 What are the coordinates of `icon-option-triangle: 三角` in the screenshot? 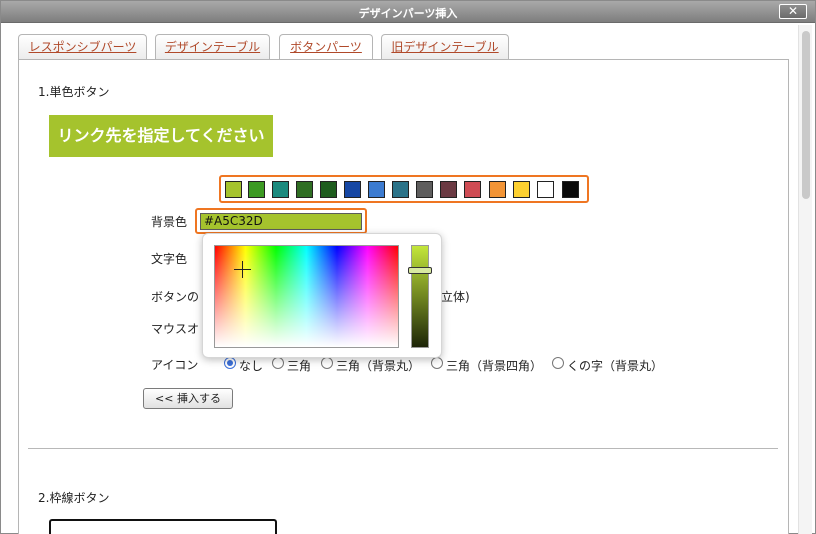 It's located at (299, 366).